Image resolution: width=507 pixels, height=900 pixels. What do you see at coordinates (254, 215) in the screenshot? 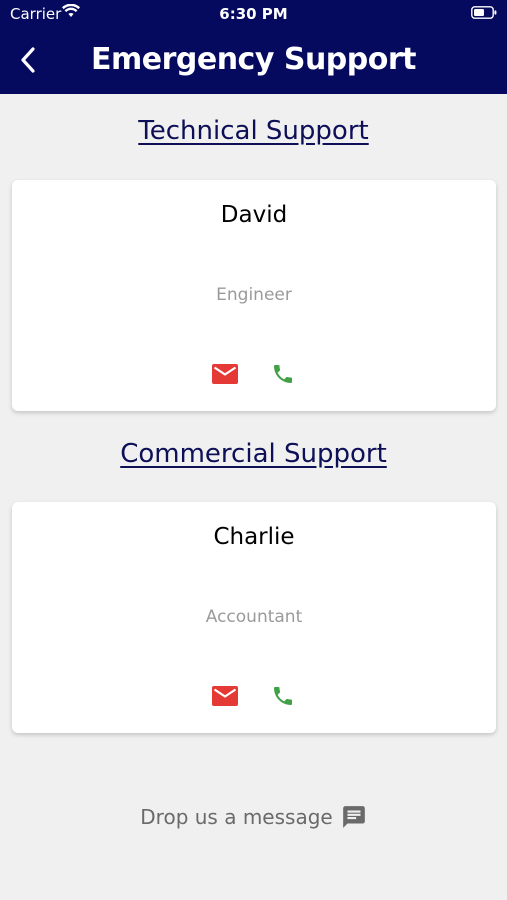
I see `contact-name: David` at bounding box center [254, 215].